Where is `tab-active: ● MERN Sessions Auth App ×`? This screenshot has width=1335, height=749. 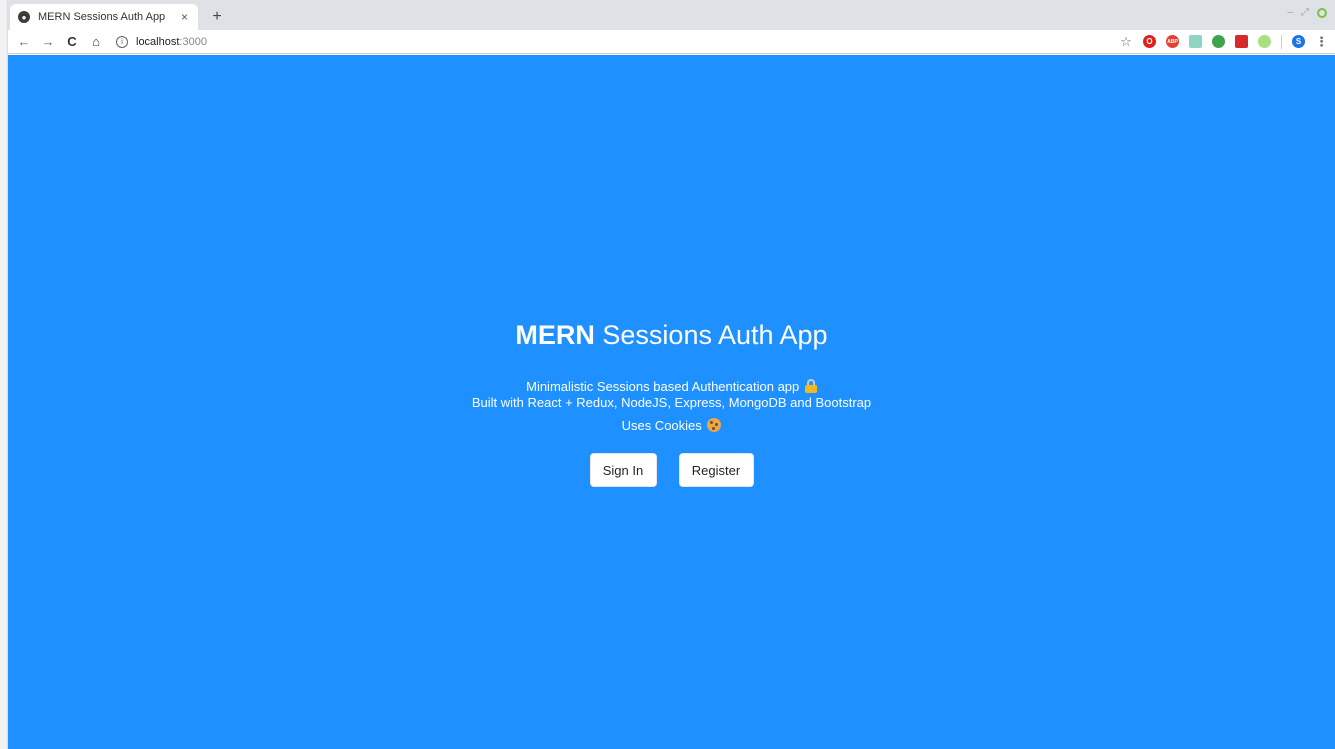 tab-active: ● MERN Sessions Auth App × is located at coordinates (104, 17).